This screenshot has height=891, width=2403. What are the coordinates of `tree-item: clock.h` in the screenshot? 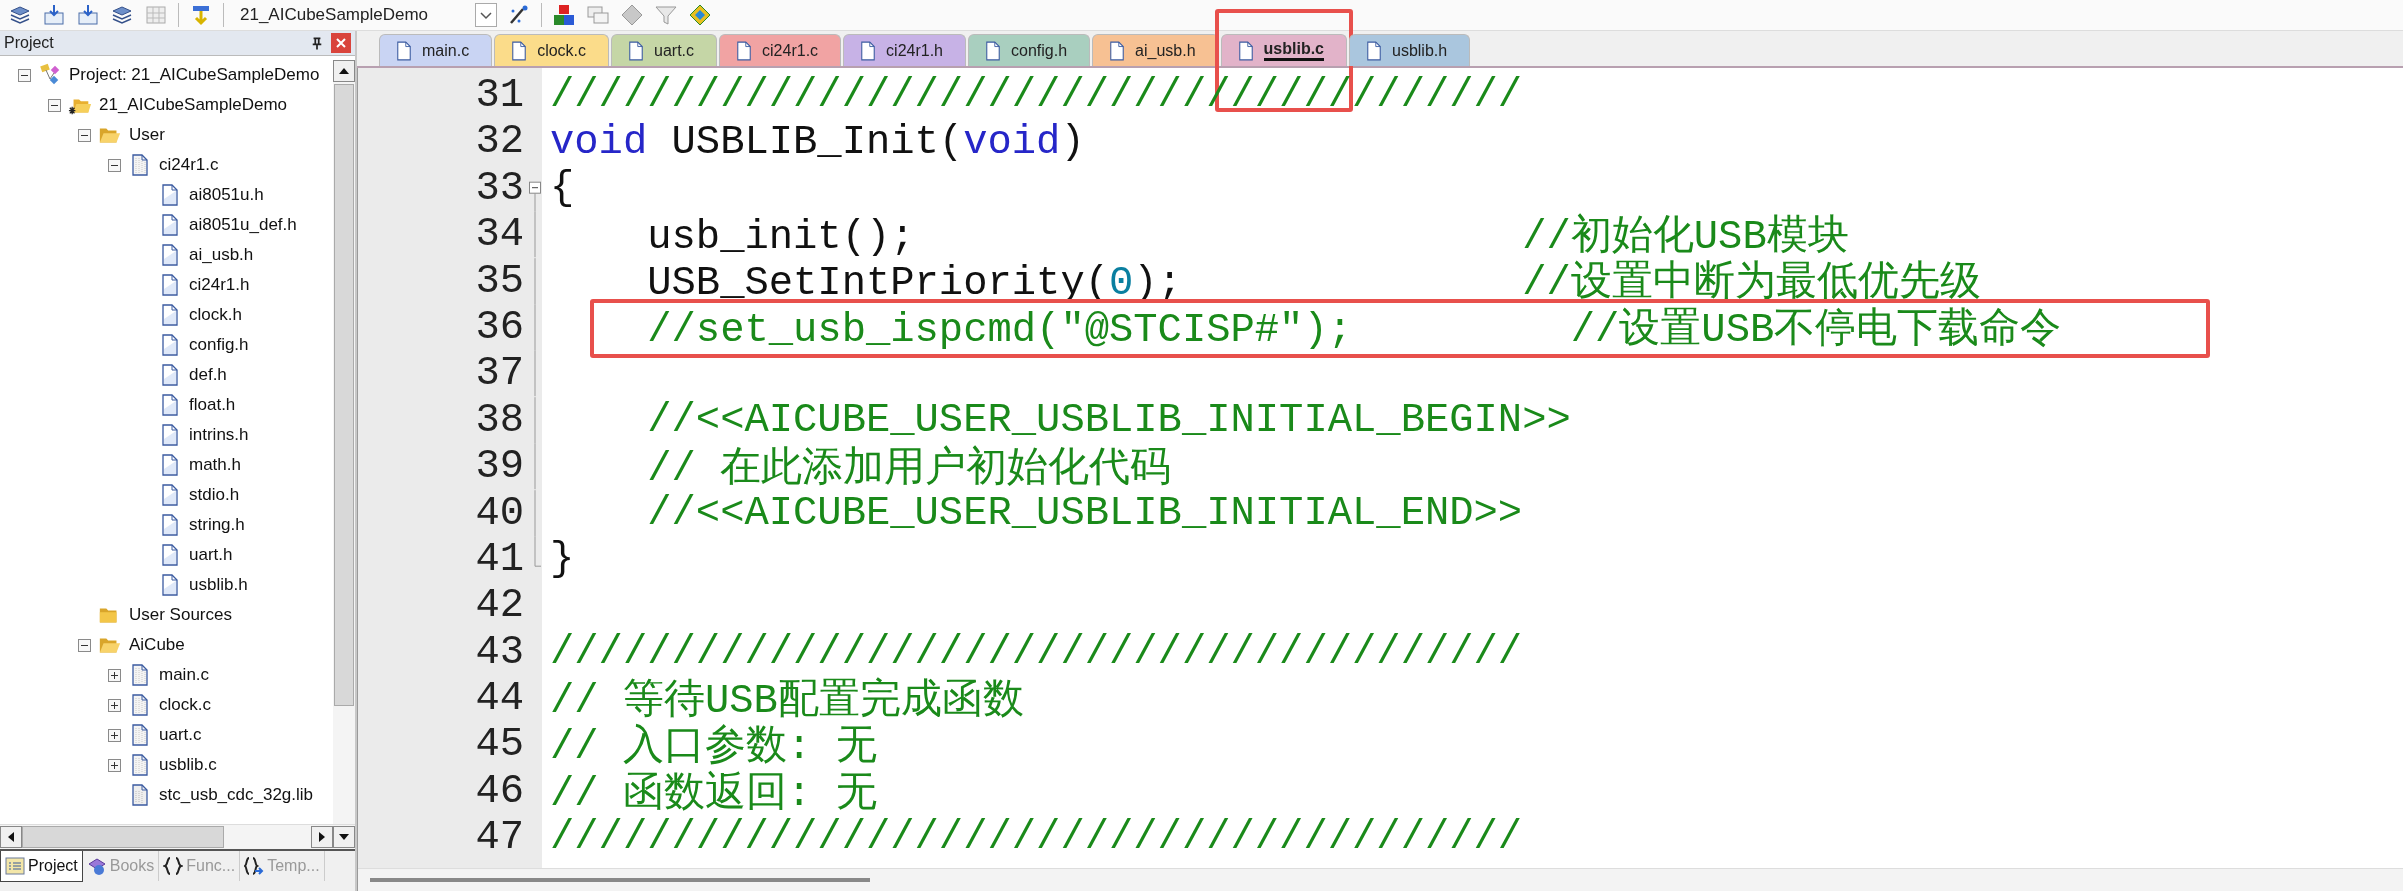 It's located at (215, 315).